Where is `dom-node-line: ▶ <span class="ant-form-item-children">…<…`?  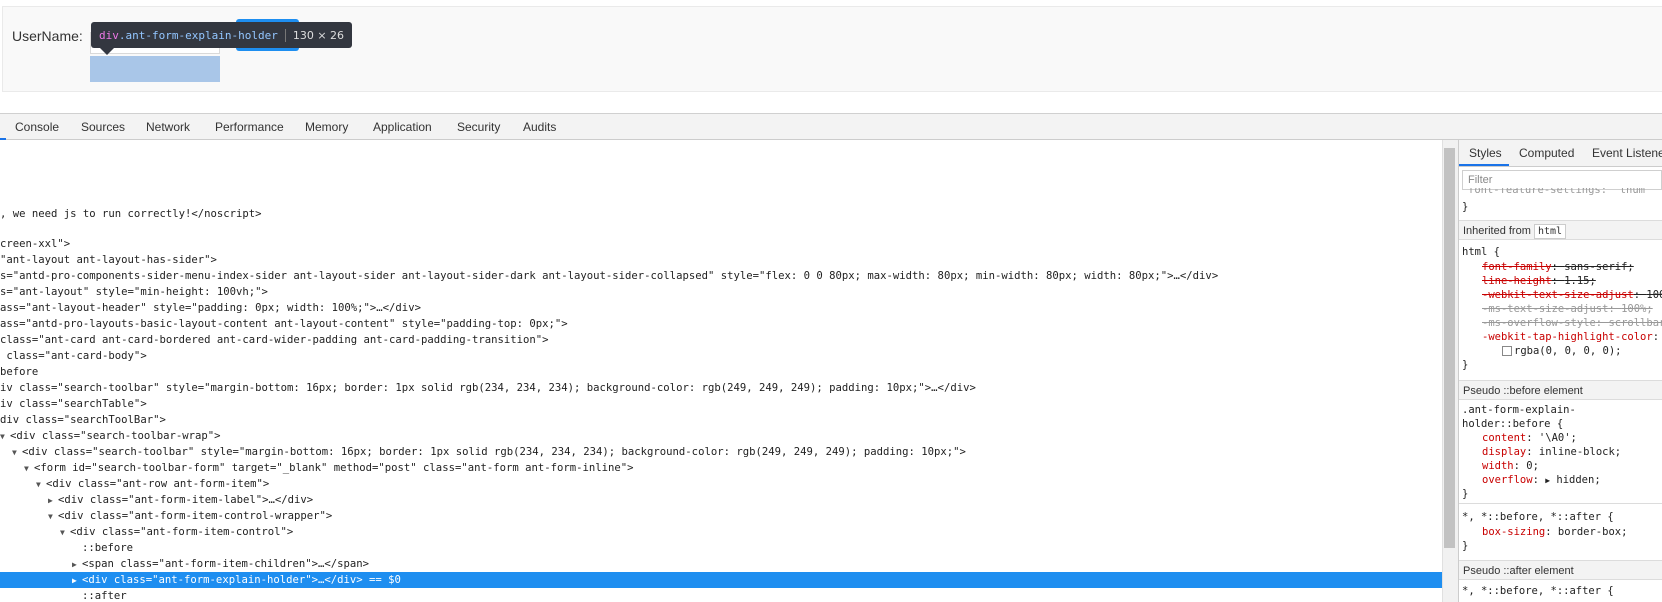 dom-node-line: ▶ <span class="ant-form-item-children">…<… is located at coordinates (220, 564).